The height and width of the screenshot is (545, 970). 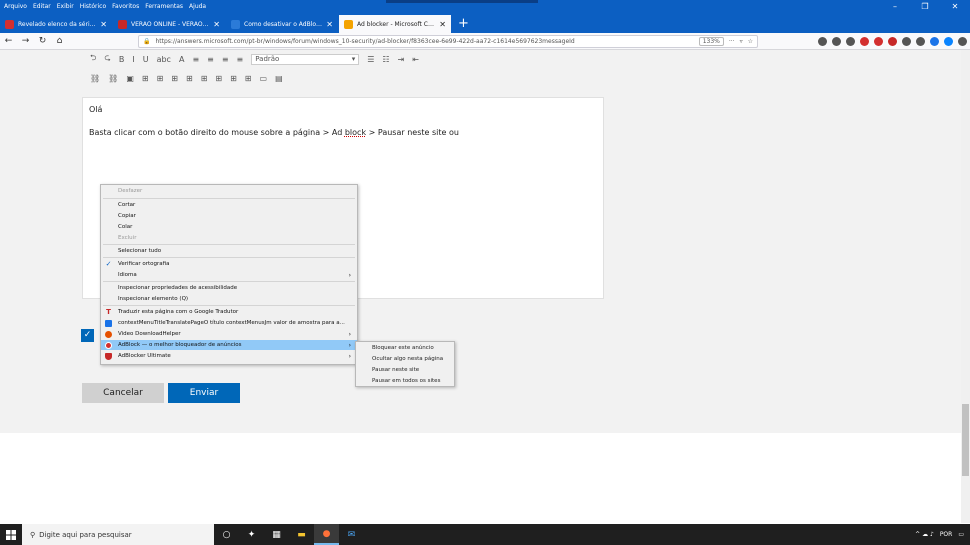 I want to click on ublock-extension-icon, so click(x=878, y=41).